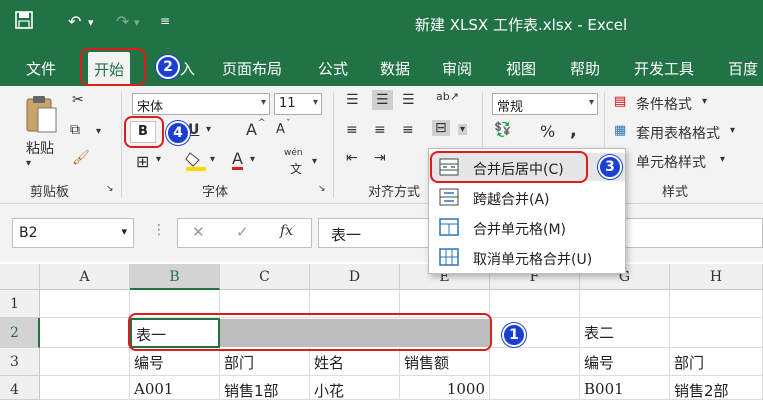  I want to click on phonetic-guide-button: wén, so click(293, 153).